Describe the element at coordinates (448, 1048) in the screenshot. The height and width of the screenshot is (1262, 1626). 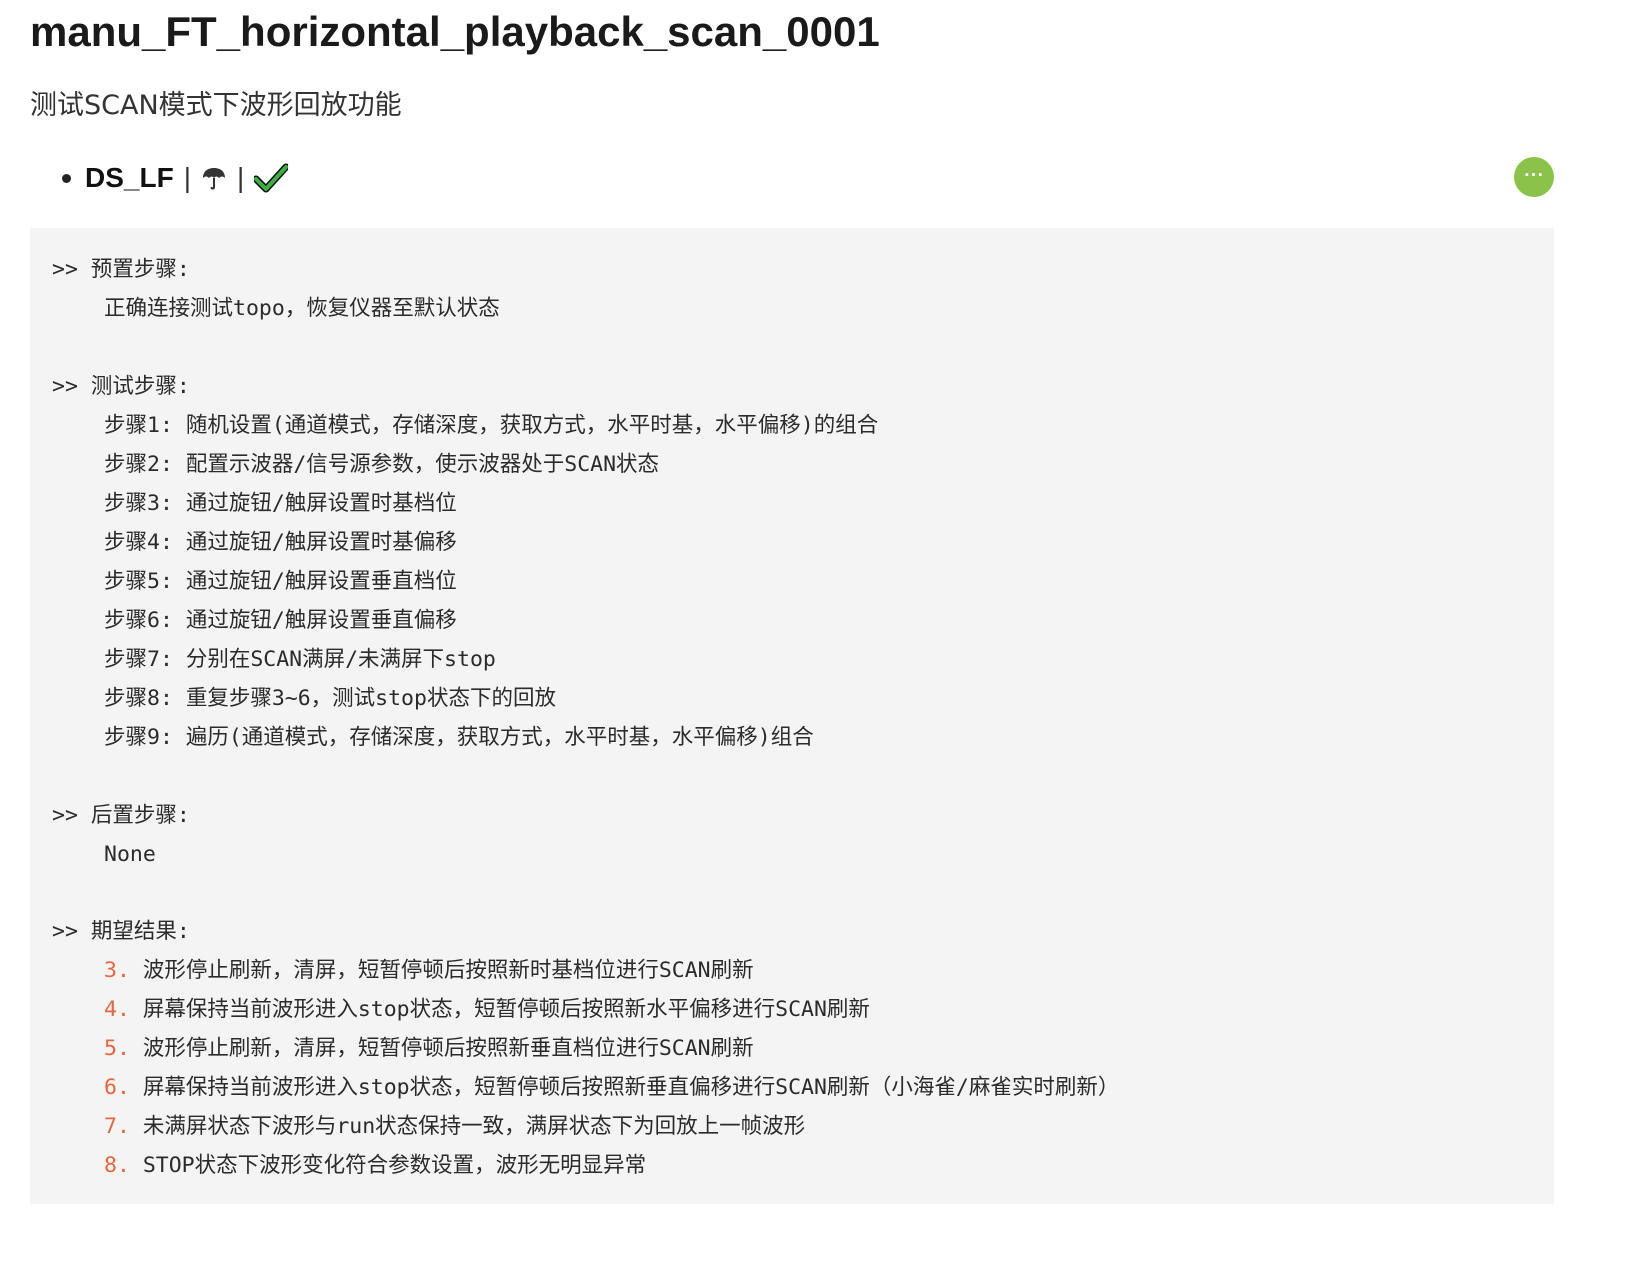
I see `expected-text: 波形停止刷新，清屏，短暂停顿后按照新垂直档位进行SCAN刷新` at that location.